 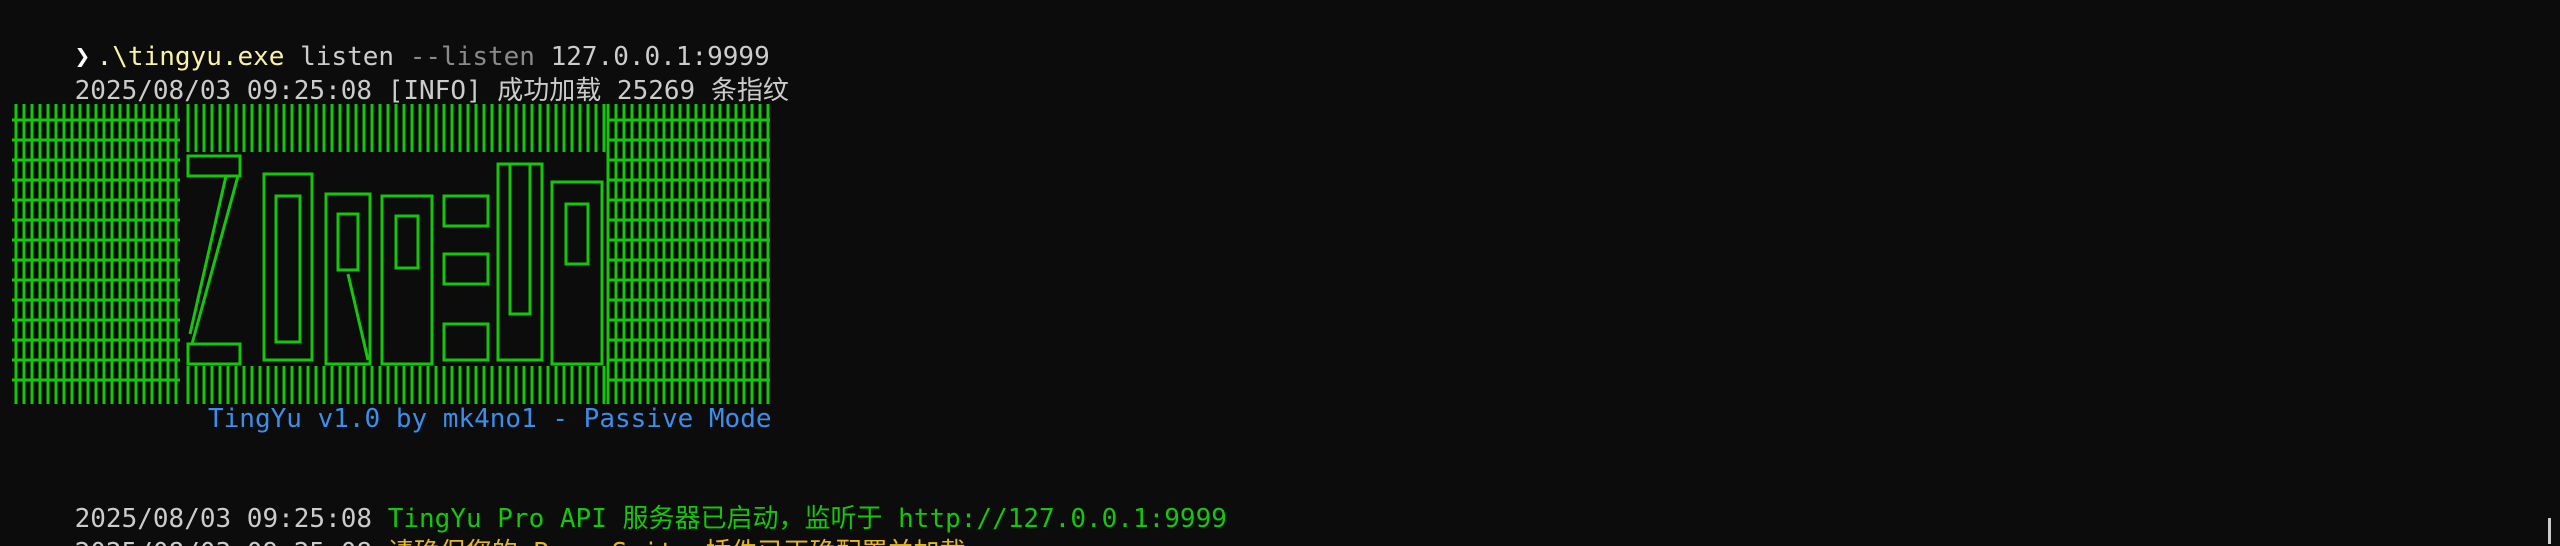 I want to click on log-message: 请确保您的 Burp Suite 插件已正确配置并加载。, so click(x=682, y=542).